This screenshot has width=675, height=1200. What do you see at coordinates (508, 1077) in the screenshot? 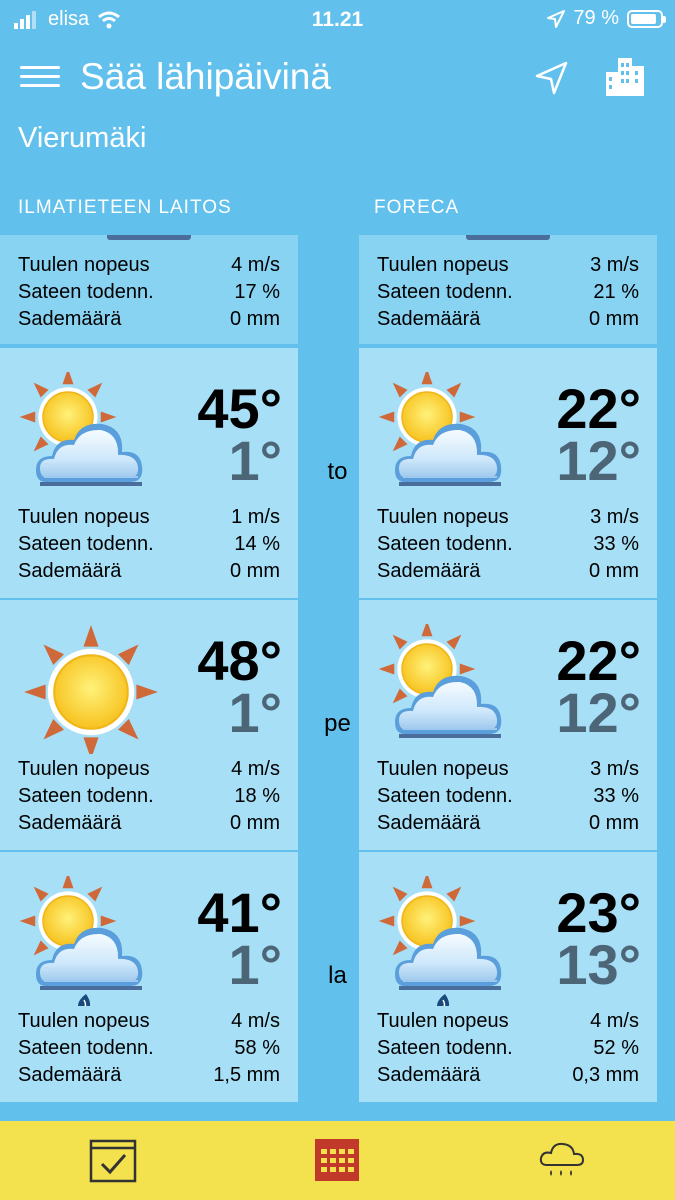
I see `metric-row-rain-amount: Sademäärä 0,3 mm` at bounding box center [508, 1077].